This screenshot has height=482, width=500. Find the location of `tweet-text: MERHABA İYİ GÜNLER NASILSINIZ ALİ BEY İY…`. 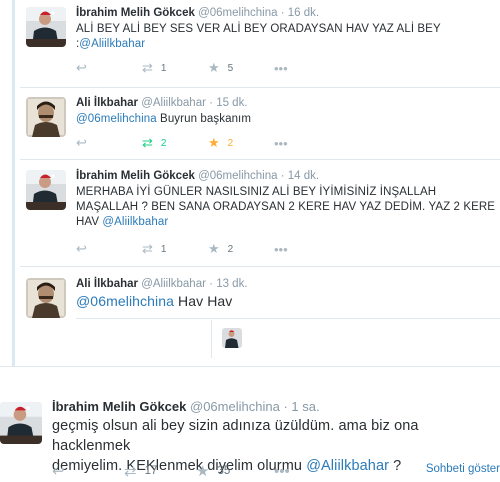

tweet-text: MERHABA İYİ GÜNLER NASILSINIZ ALİ BEY İY… is located at coordinates (286, 207).